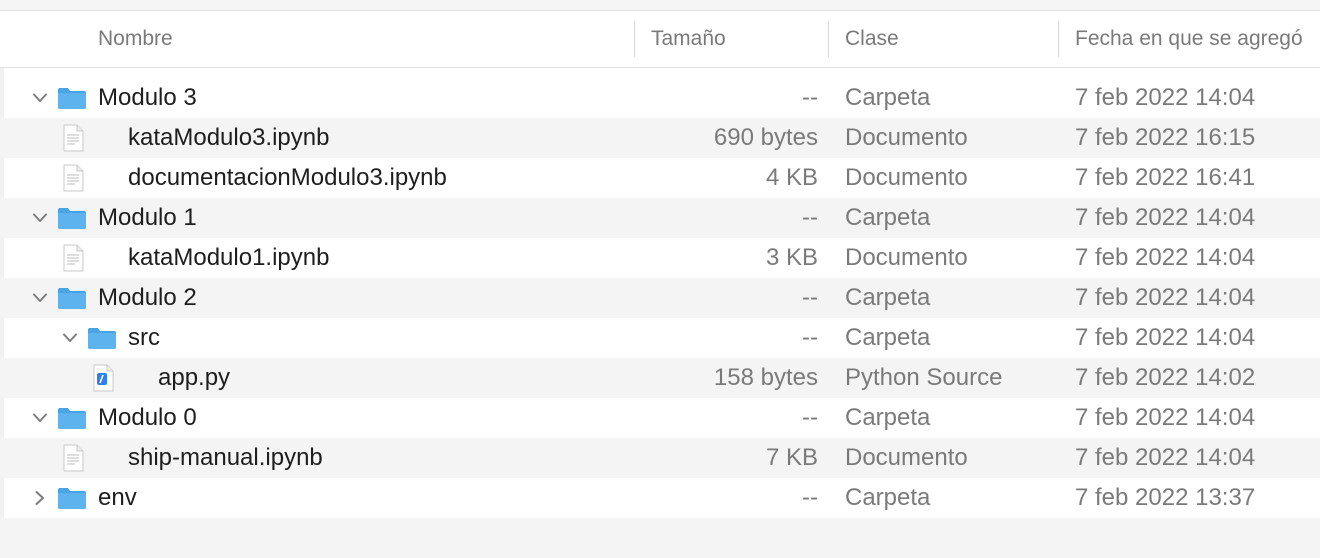  Describe the element at coordinates (791, 257) in the screenshot. I see `file-size: 3 KB` at that location.